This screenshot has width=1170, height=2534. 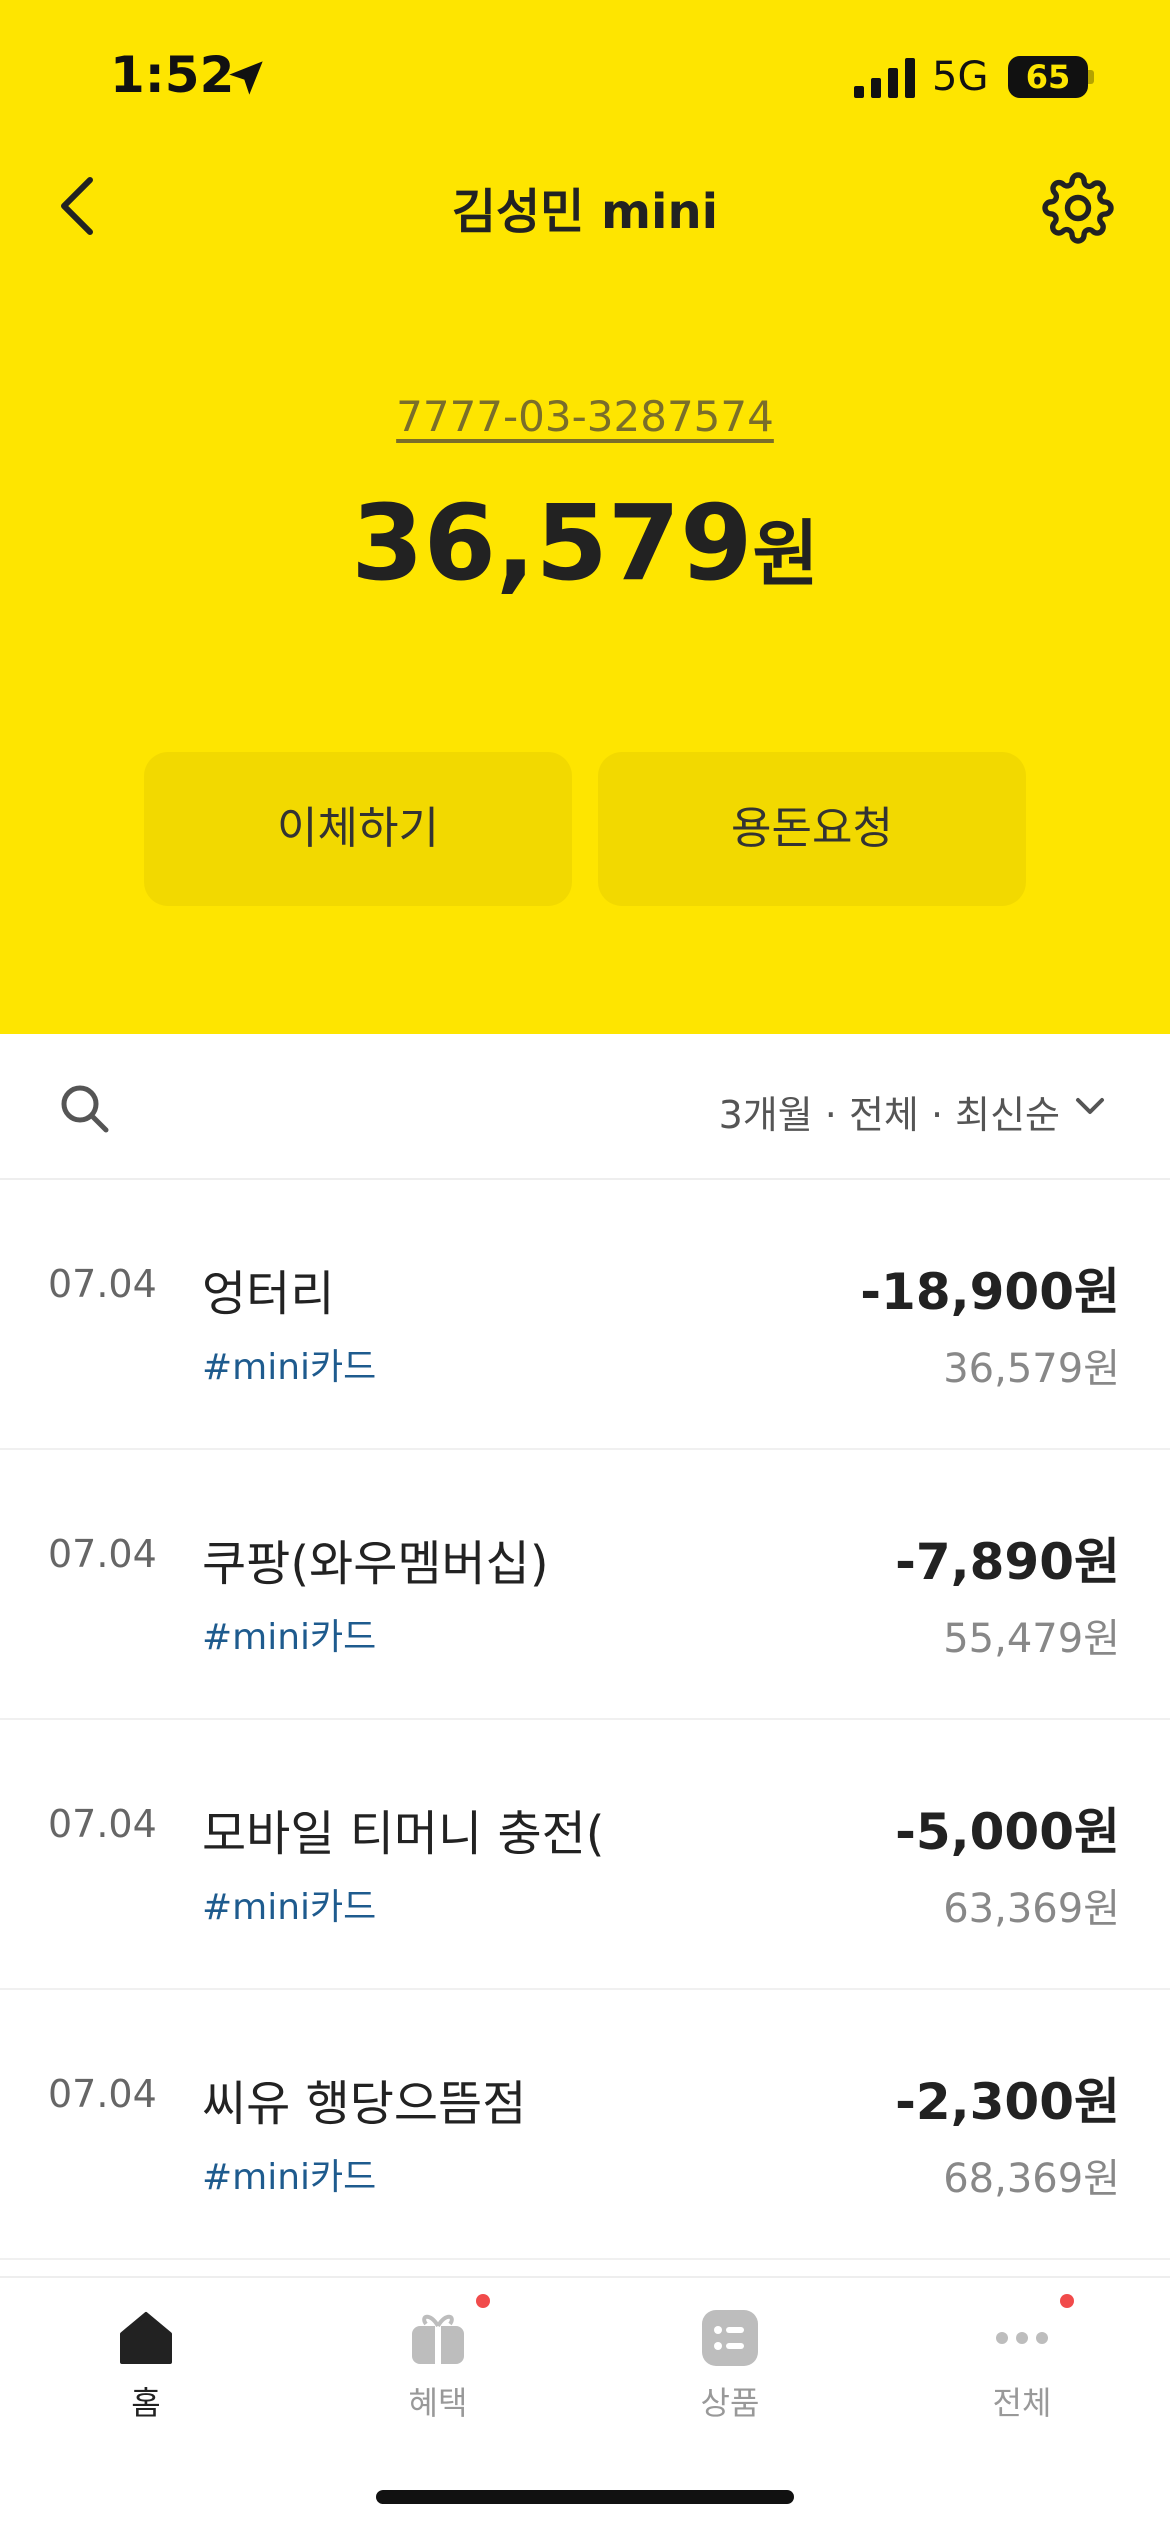 What do you see at coordinates (1048, 77) in the screenshot?
I see `battery-icon: 65` at bounding box center [1048, 77].